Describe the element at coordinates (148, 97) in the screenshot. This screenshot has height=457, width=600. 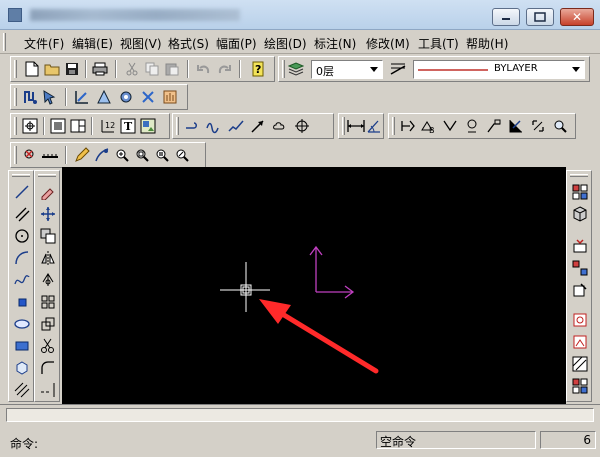
I see `cross-select-icon` at that location.